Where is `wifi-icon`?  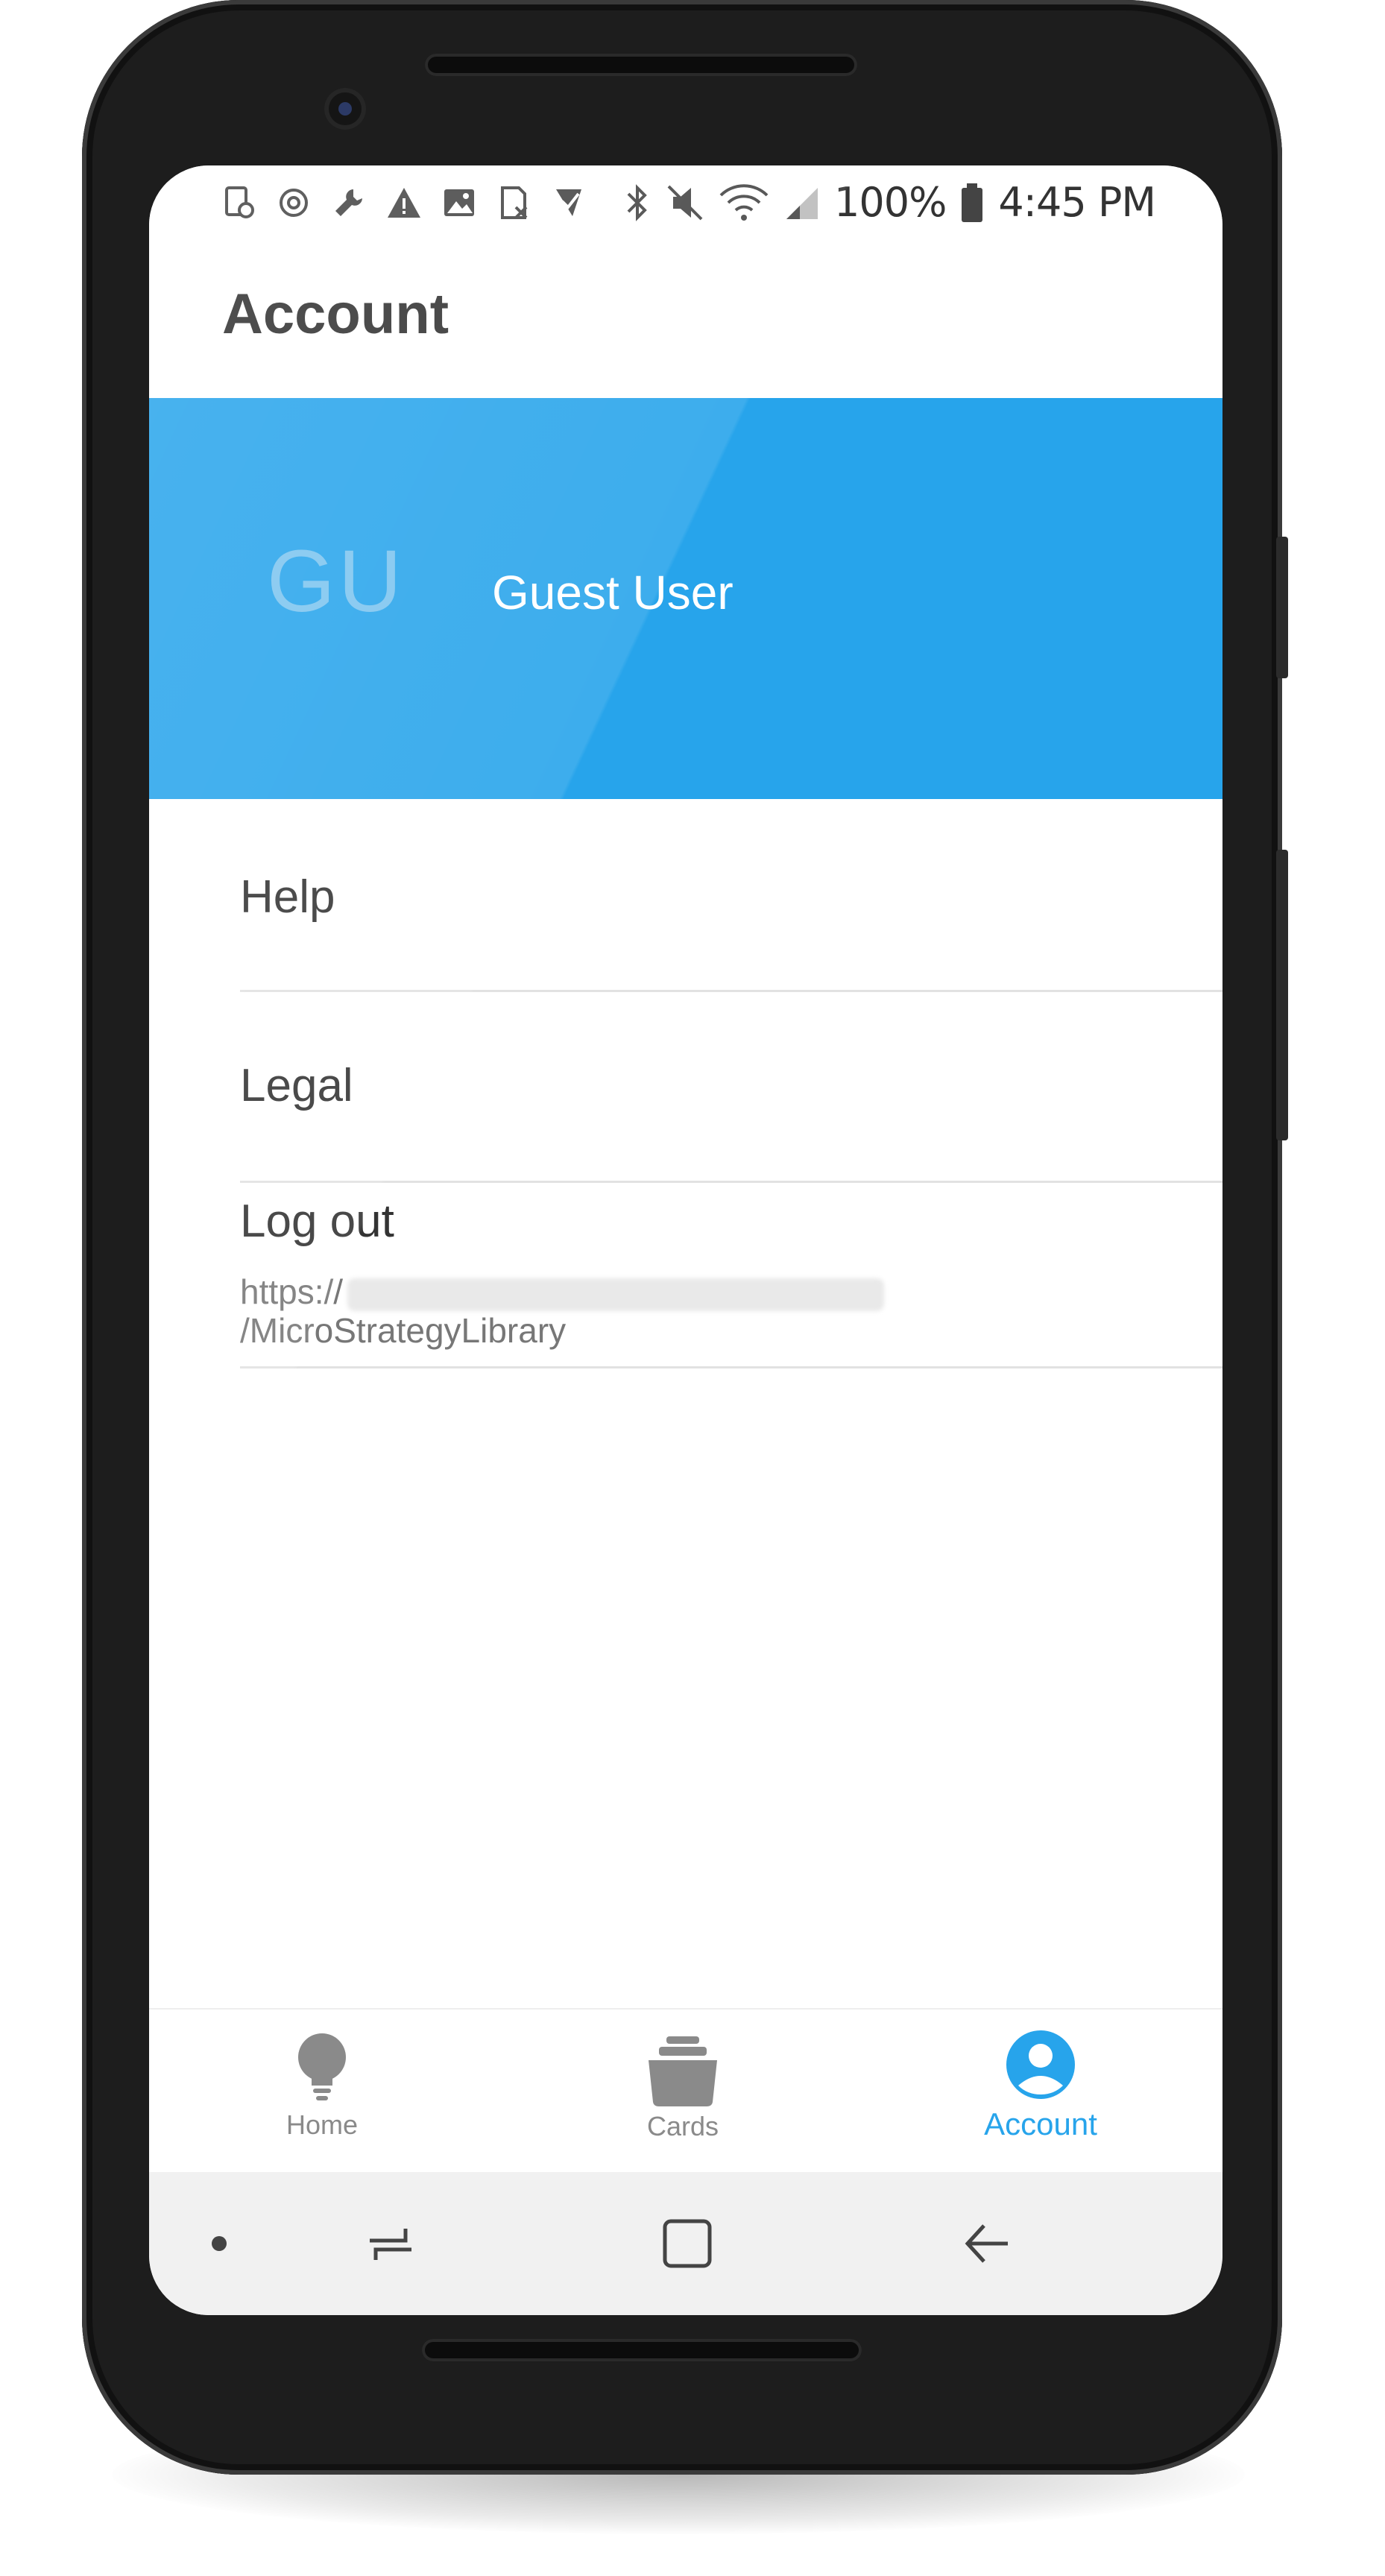 wifi-icon is located at coordinates (744, 202).